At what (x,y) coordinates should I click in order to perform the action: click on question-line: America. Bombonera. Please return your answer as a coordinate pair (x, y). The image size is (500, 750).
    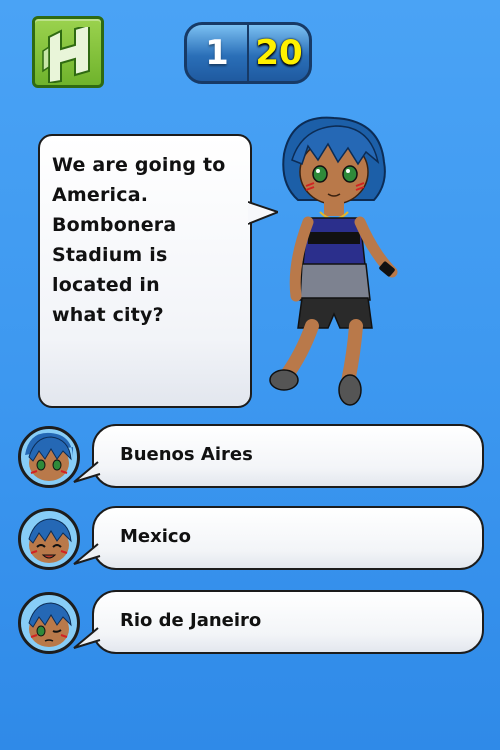
    Looking at the image, I should click on (114, 210).